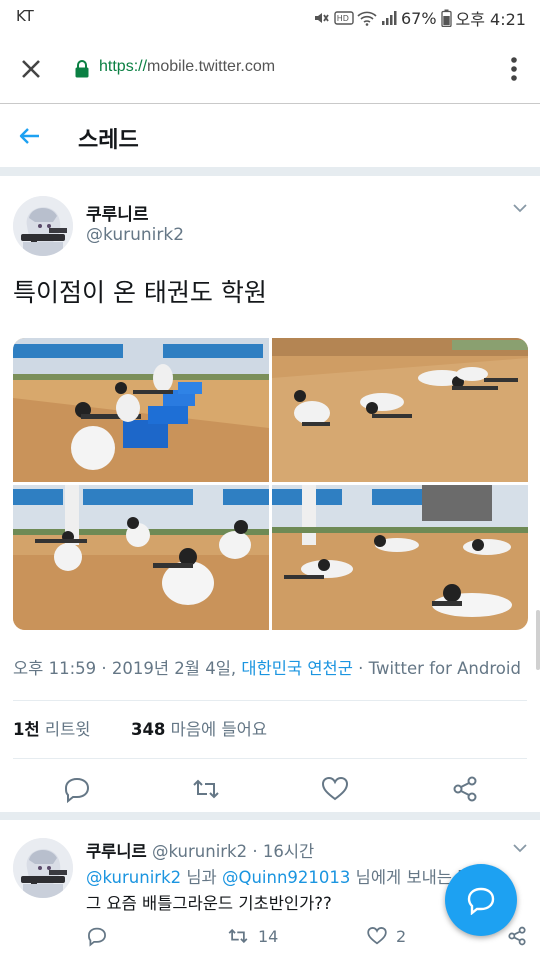 The width and height of the screenshot is (540, 960). Describe the element at coordinates (270, 136) in the screenshot. I see `app-header: 스레드` at that location.